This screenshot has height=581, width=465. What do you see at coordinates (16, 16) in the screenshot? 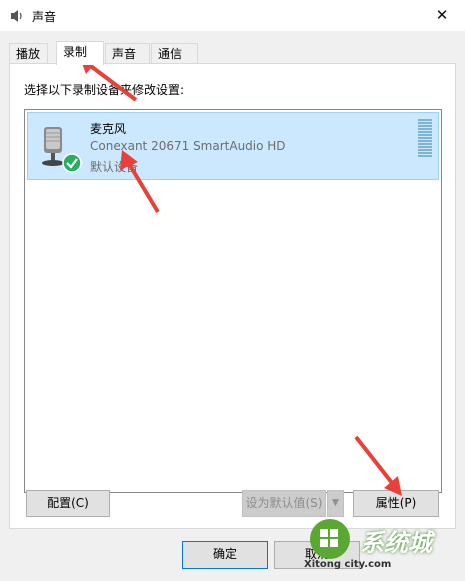
I see `speaker-icon` at bounding box center [16, 16].